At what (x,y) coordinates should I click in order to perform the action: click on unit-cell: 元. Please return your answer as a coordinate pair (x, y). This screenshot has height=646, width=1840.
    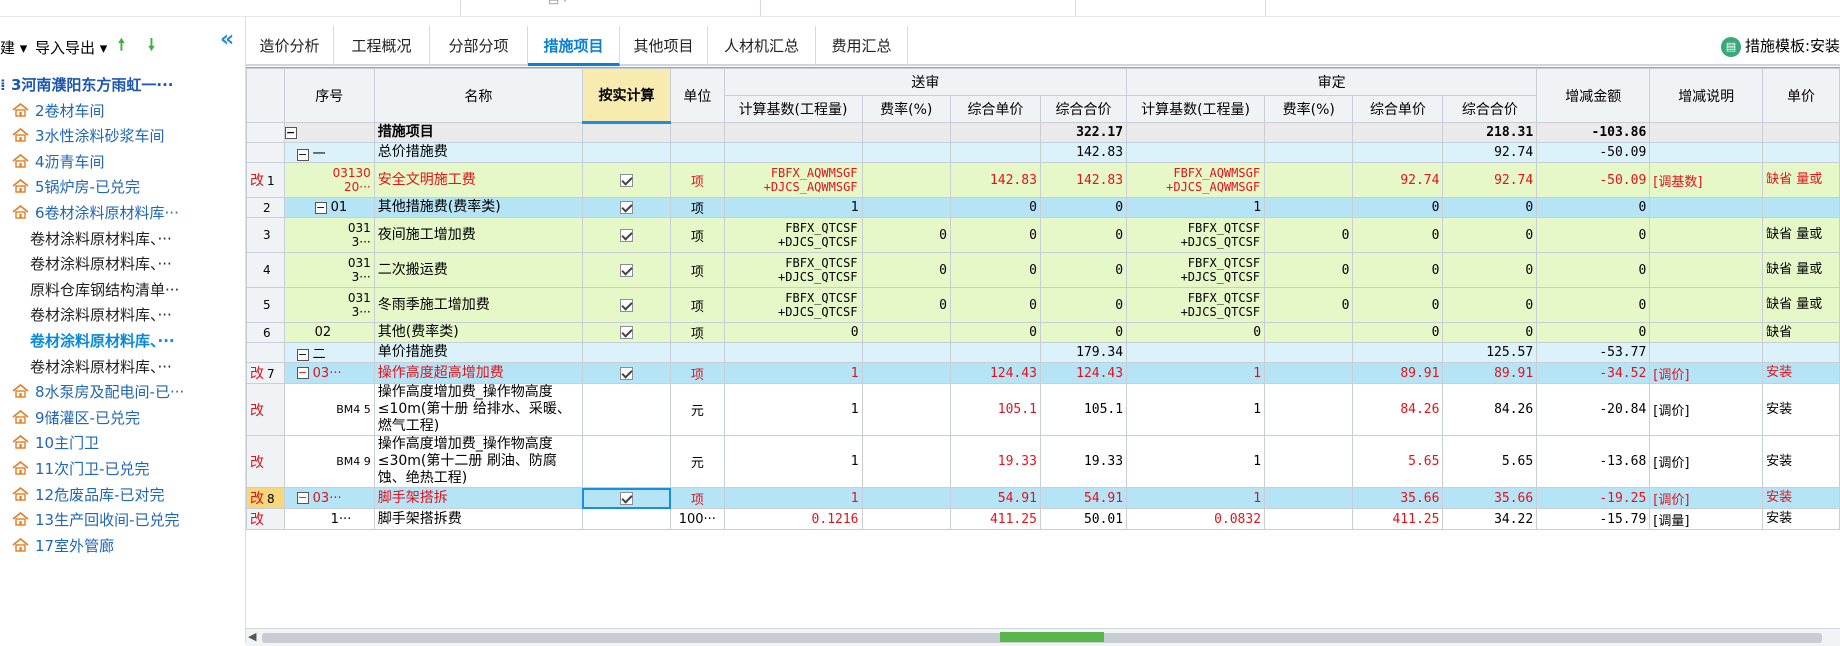
    Looking at the image, I should click on (697, 461).